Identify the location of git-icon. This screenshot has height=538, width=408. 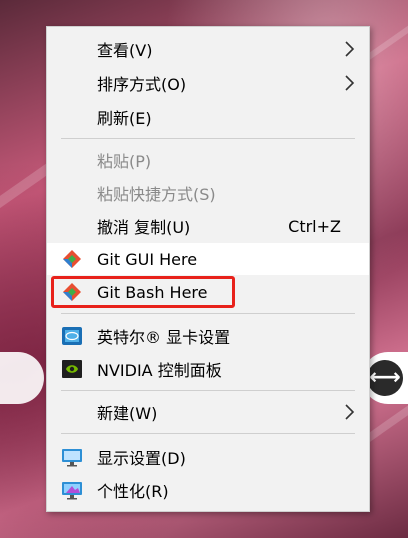
(72, 259).